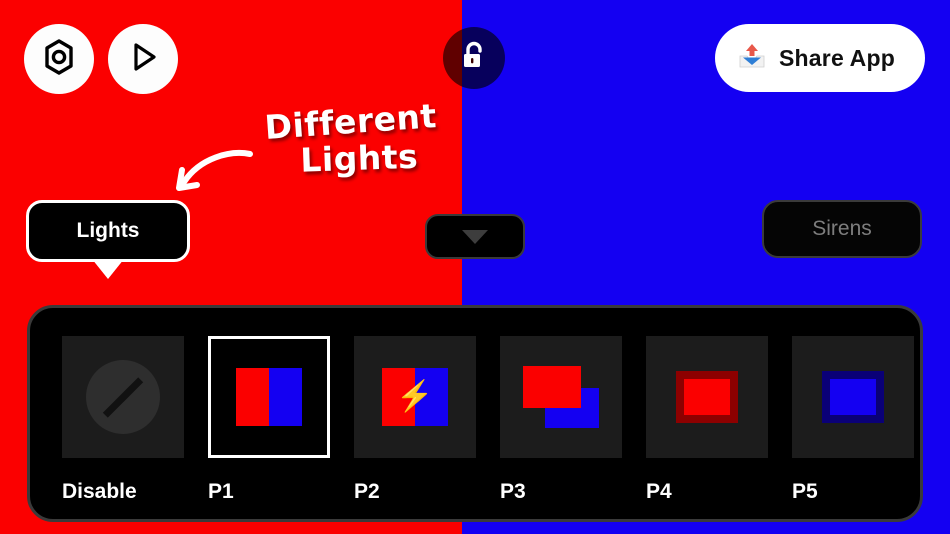 This screenshot has height=534, width=950. Describe the element at coordinates (805, 491) in the screenshot. I see `preset-label: P5` at that location.